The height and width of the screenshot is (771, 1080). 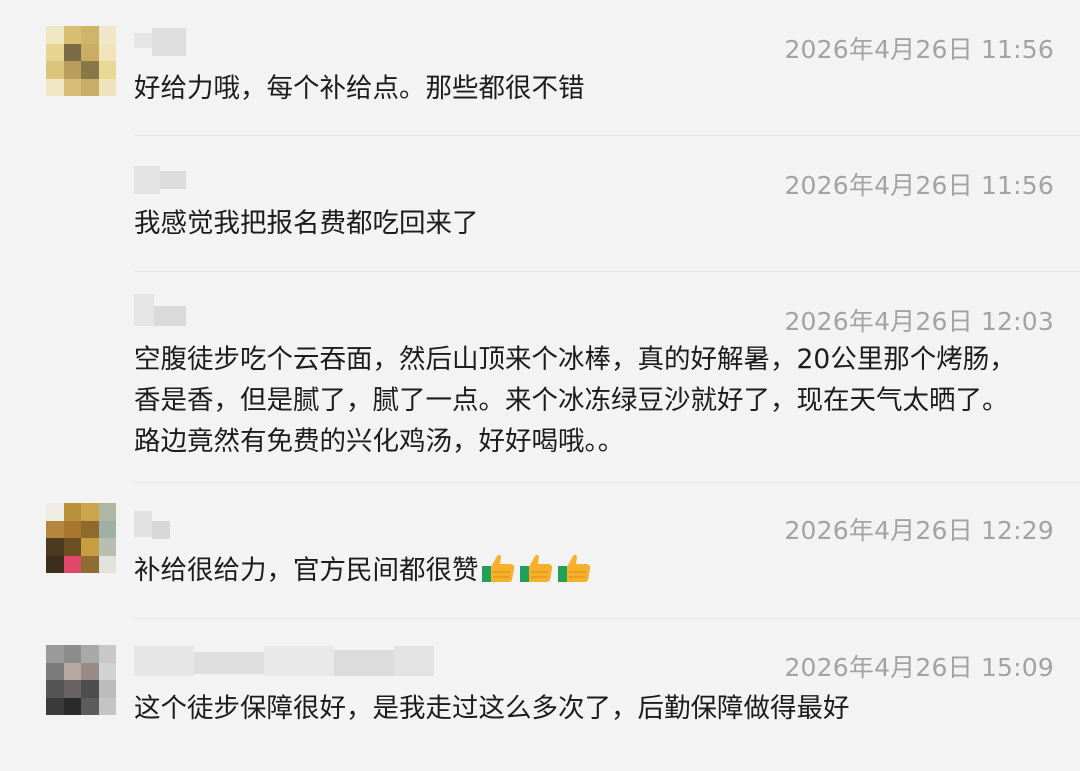 What do you see at coordinates (919, 530) in the screenshot?
I see `comment-timestamp: 2026年4月26日 12:29` at bounding box center [919, 530].